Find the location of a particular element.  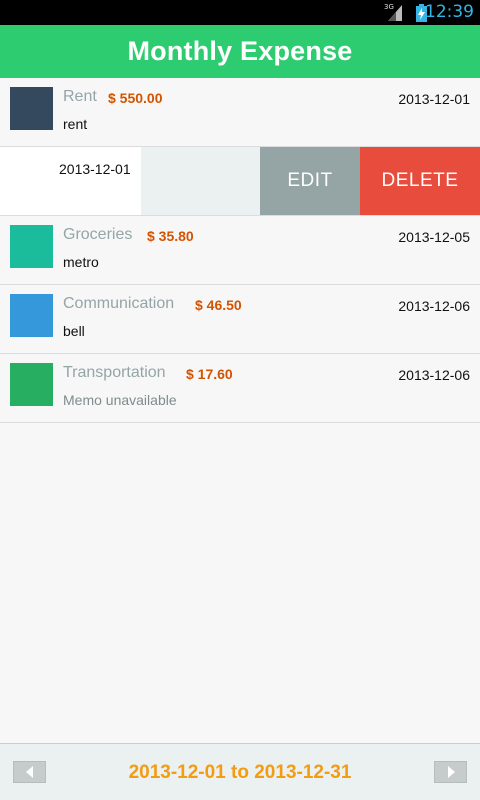

date-range-label: 2013-12-01 to 2013-12-31 is located at coordinates (240, 772).